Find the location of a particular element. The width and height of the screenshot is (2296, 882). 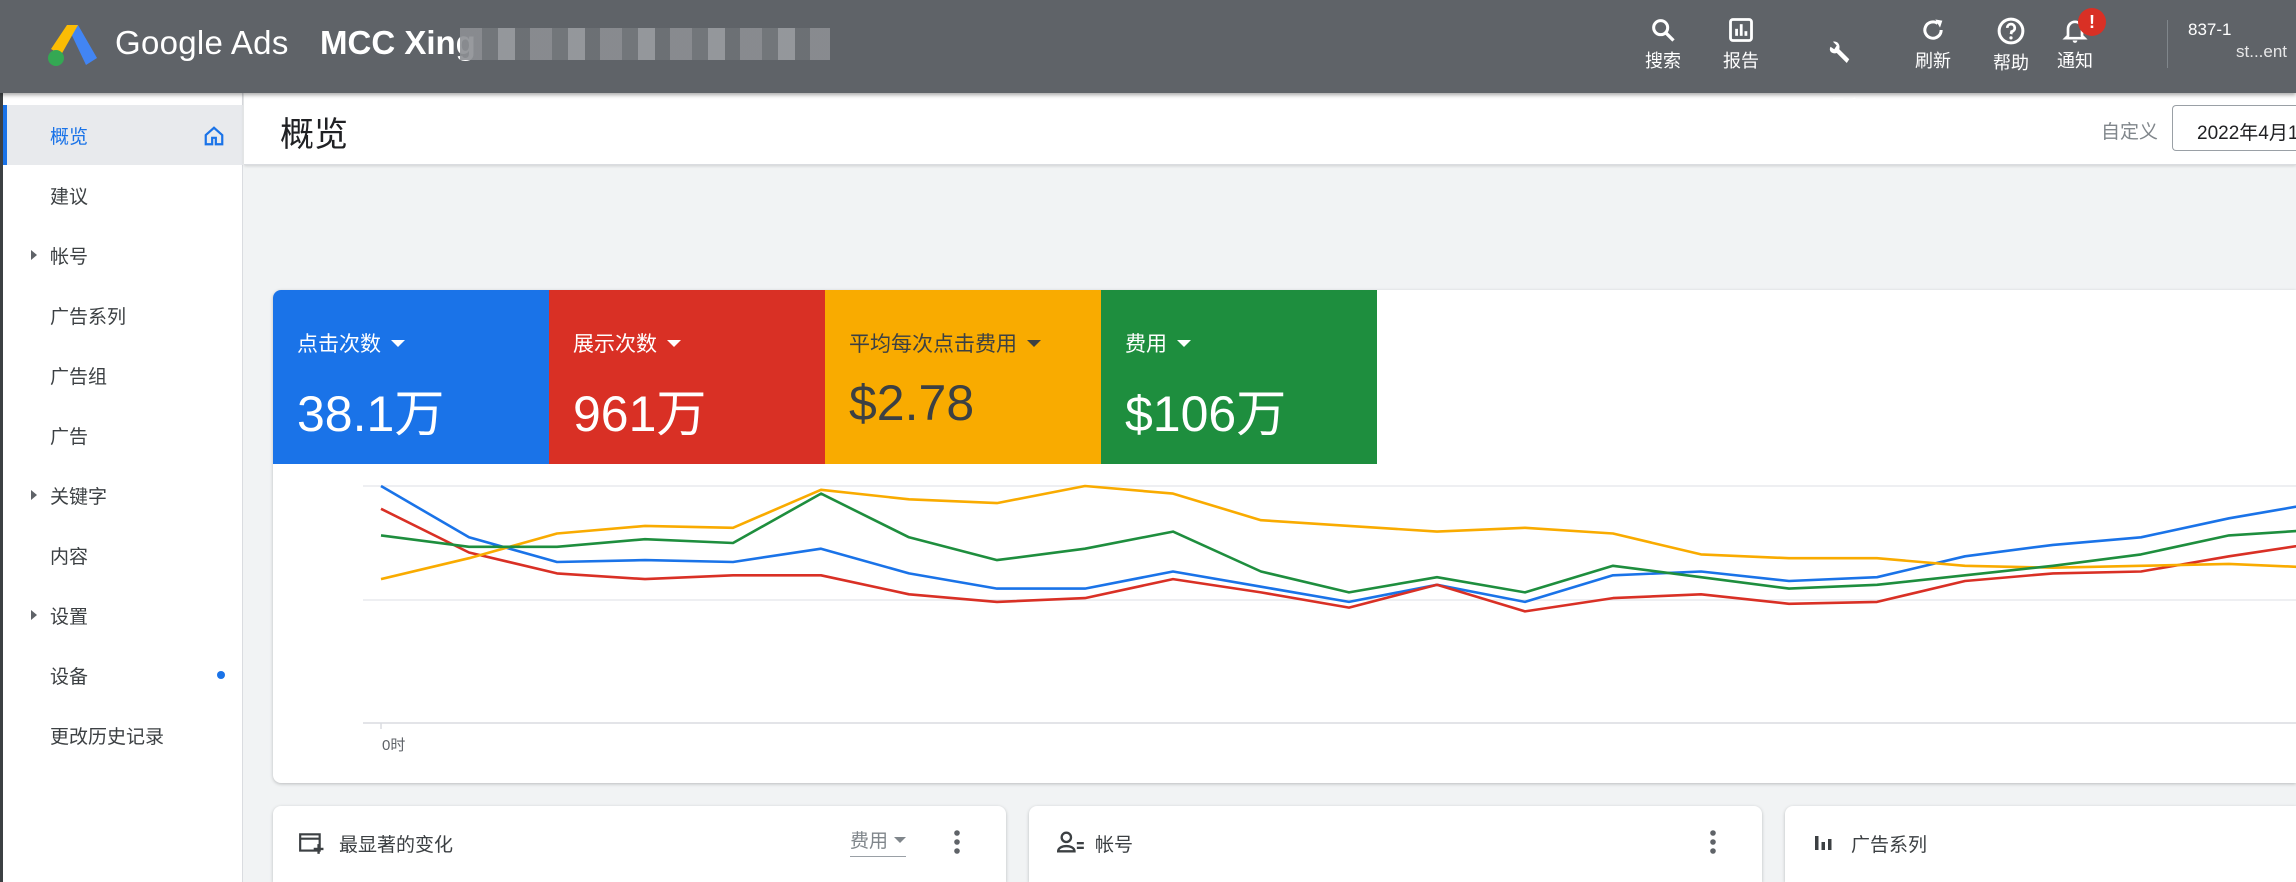

metric-clicks: 点击次数 38.1万 is located at coordinates (411, 377).